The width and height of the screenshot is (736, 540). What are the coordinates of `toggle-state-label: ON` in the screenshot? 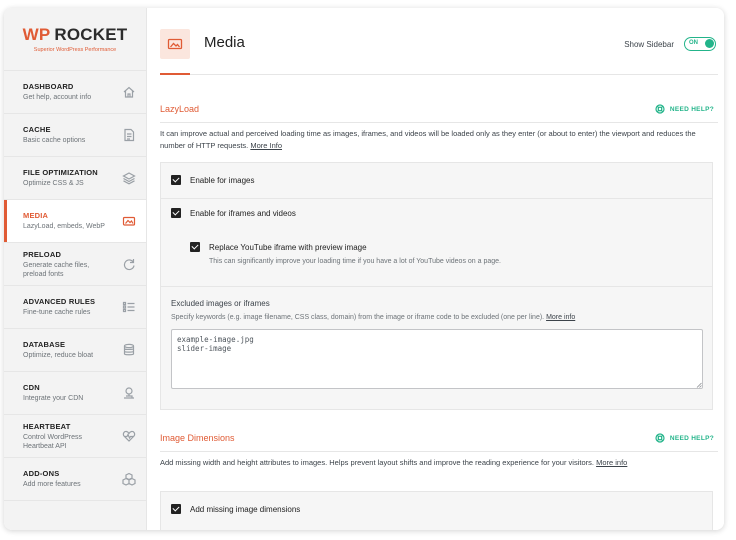 It's located at (693, 43).